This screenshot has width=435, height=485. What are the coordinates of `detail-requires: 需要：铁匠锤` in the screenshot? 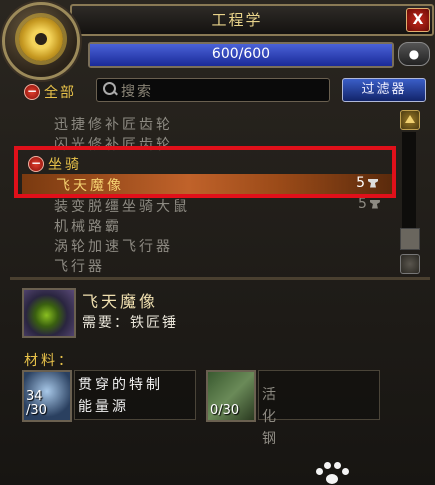 It's located at (130, 323).